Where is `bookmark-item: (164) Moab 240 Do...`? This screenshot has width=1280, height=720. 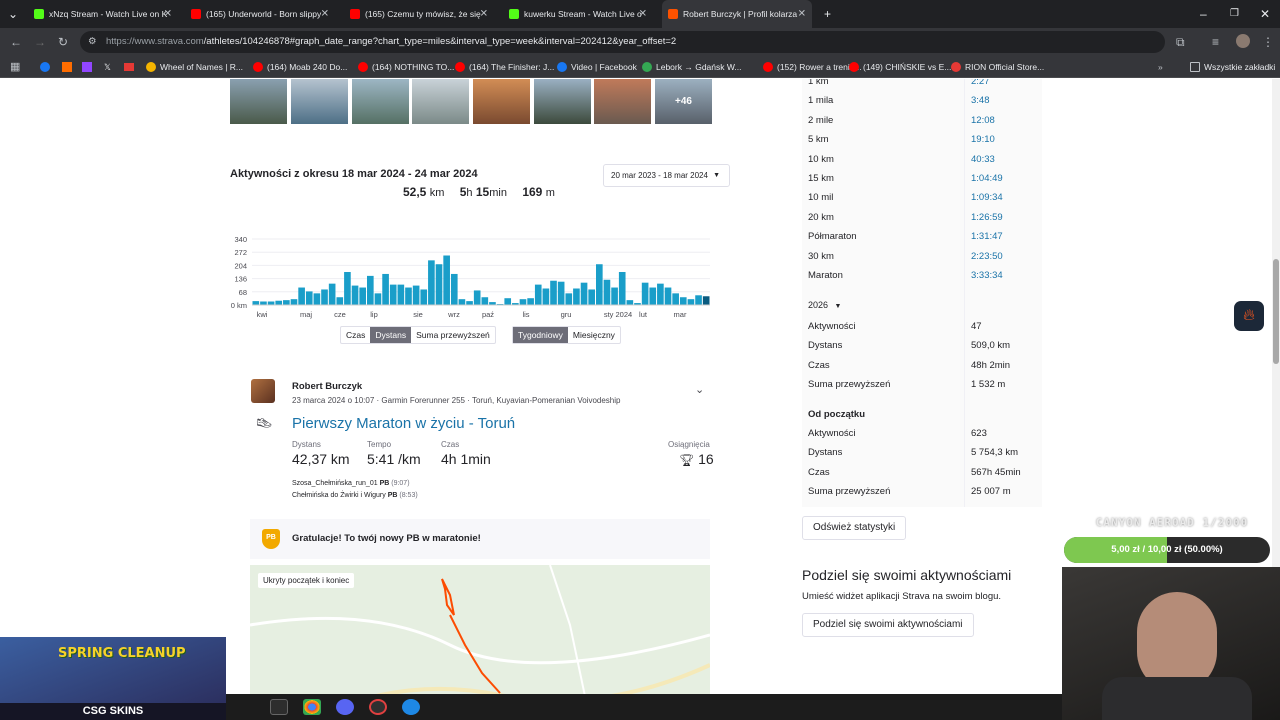 bookmark-item: (164) Moab 240 Do... is located at coordinates (300, 67).